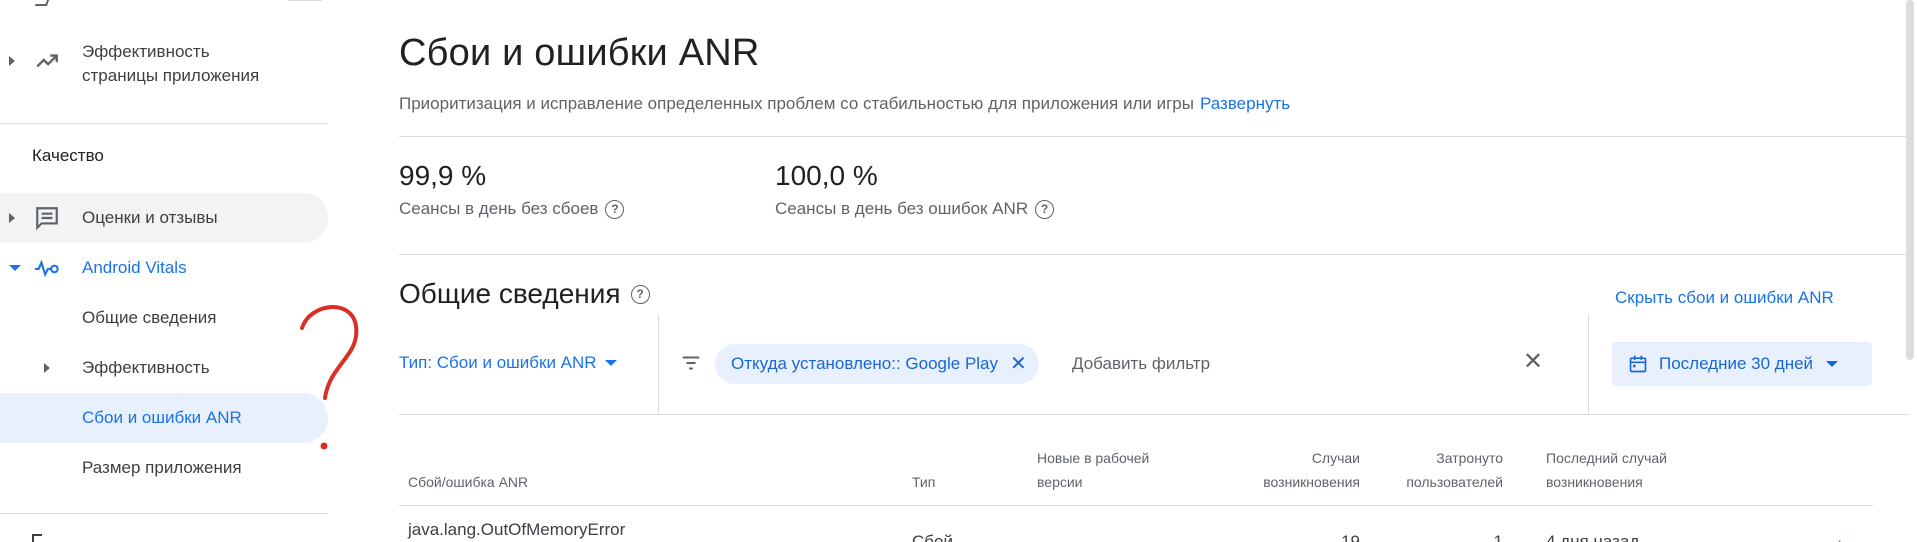  I want to click on page-scrollbar, so click(1910, 180).